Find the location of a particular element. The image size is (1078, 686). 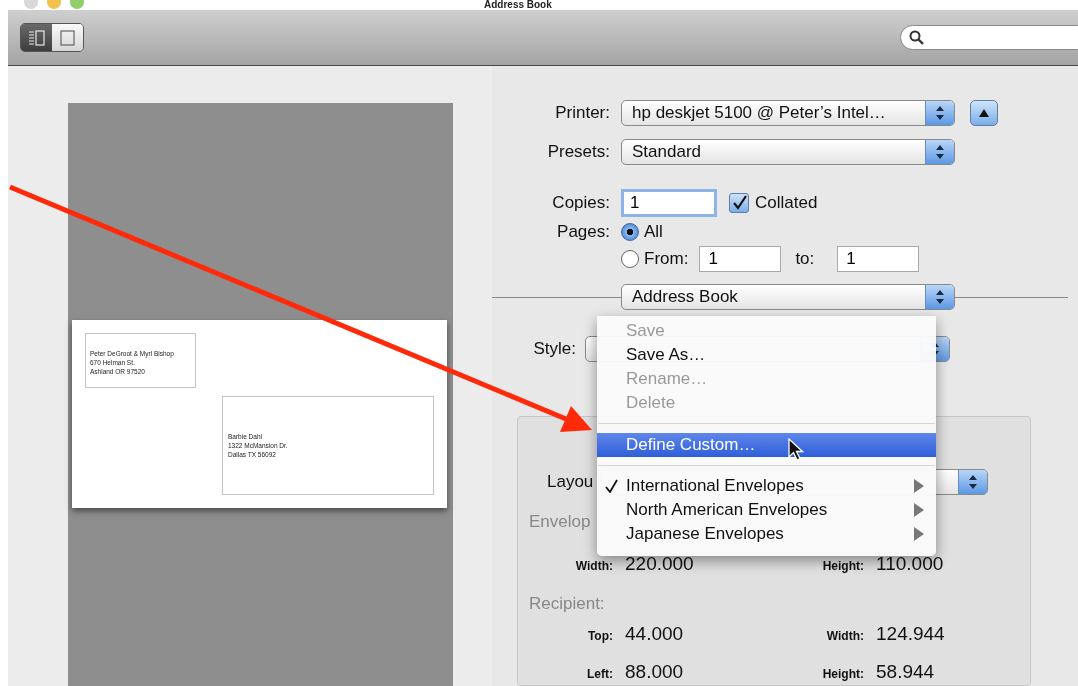

radio-label: All is located at coordinates (653, 232).